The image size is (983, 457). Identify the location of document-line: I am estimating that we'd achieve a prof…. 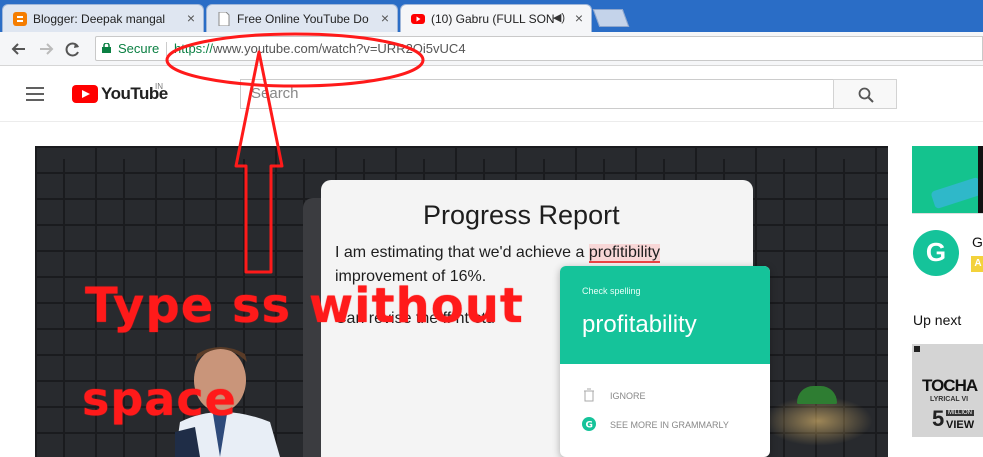
(497, 253).